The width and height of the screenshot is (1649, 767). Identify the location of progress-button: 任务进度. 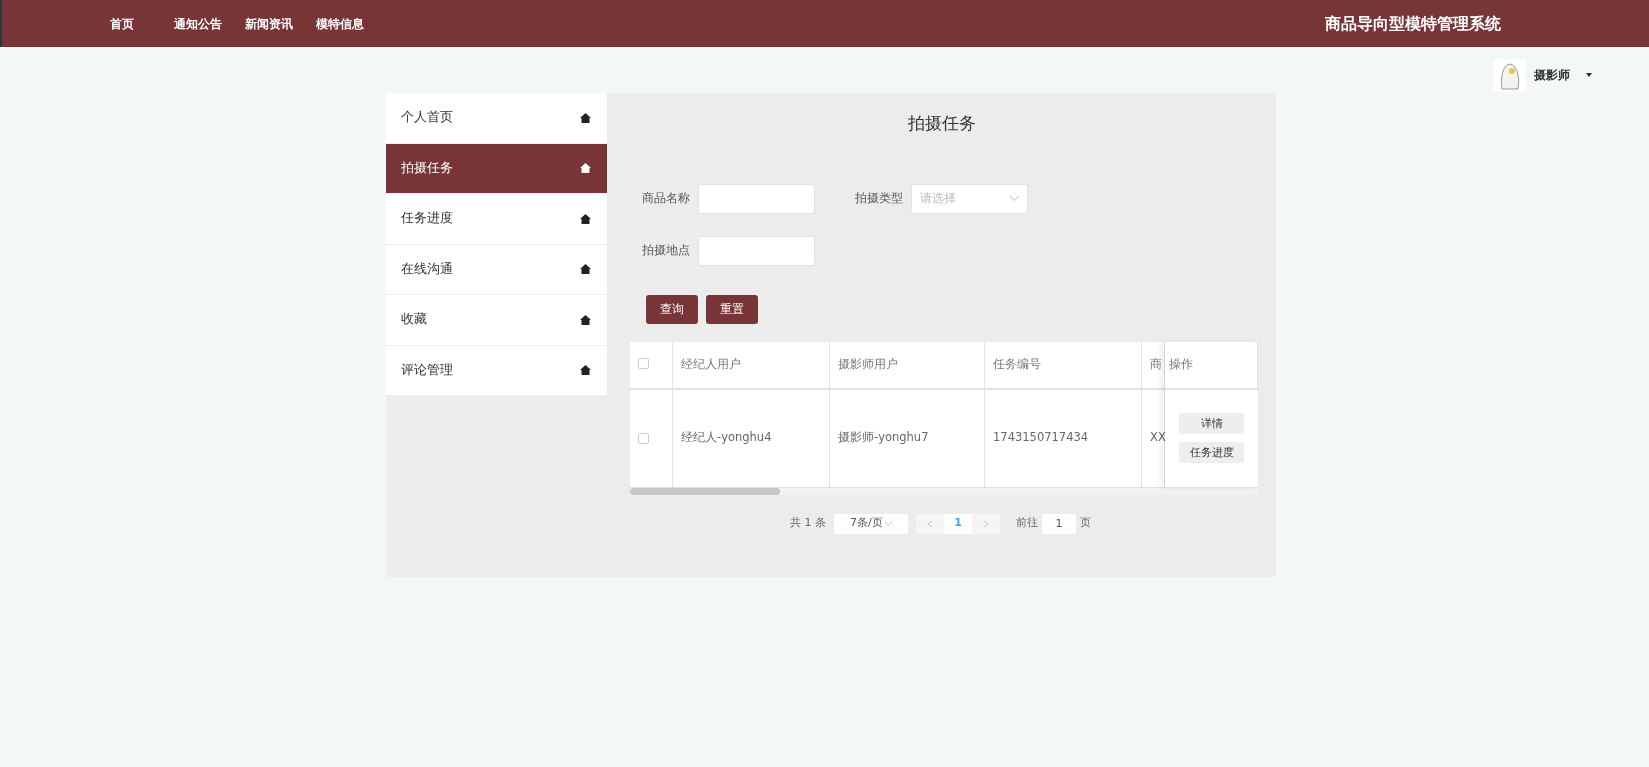
(1211, 452).